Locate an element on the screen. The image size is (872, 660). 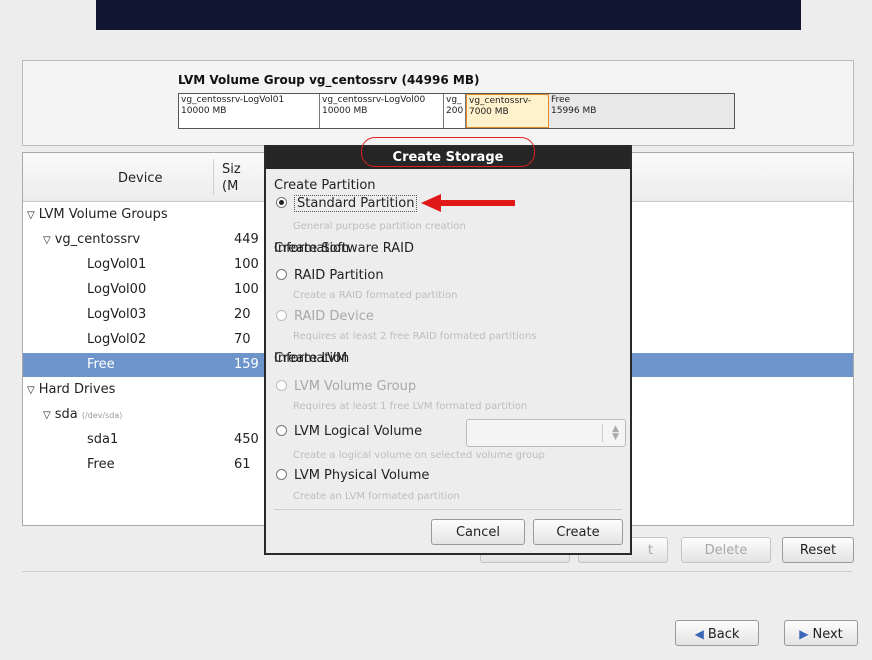
row-label: LogVol03 is located at coordinates (117, 314).